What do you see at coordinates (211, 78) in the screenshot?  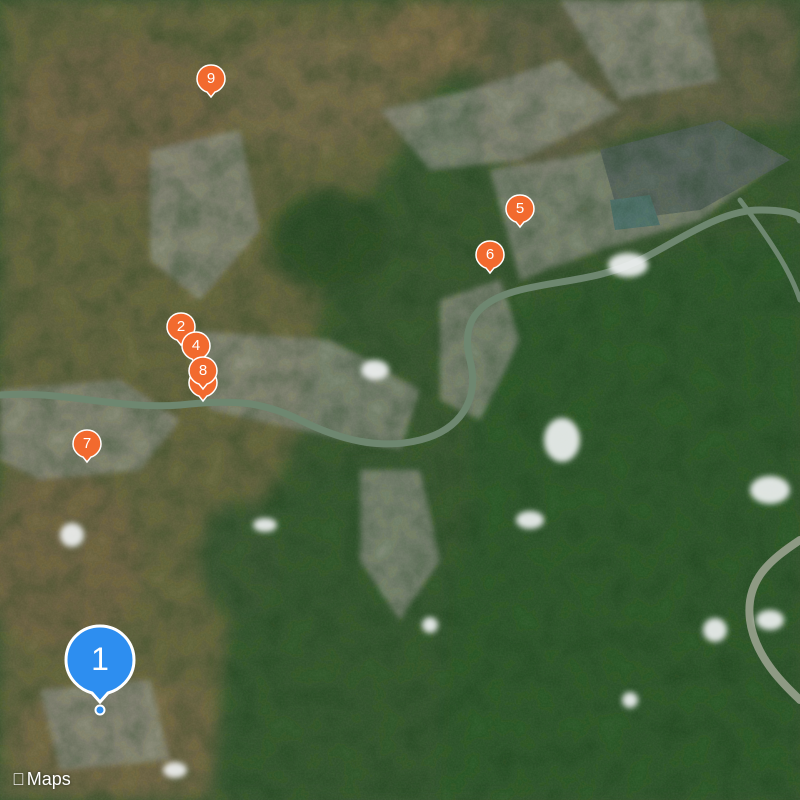 I see `pin-label: 9` at bounding box center [211, 78].